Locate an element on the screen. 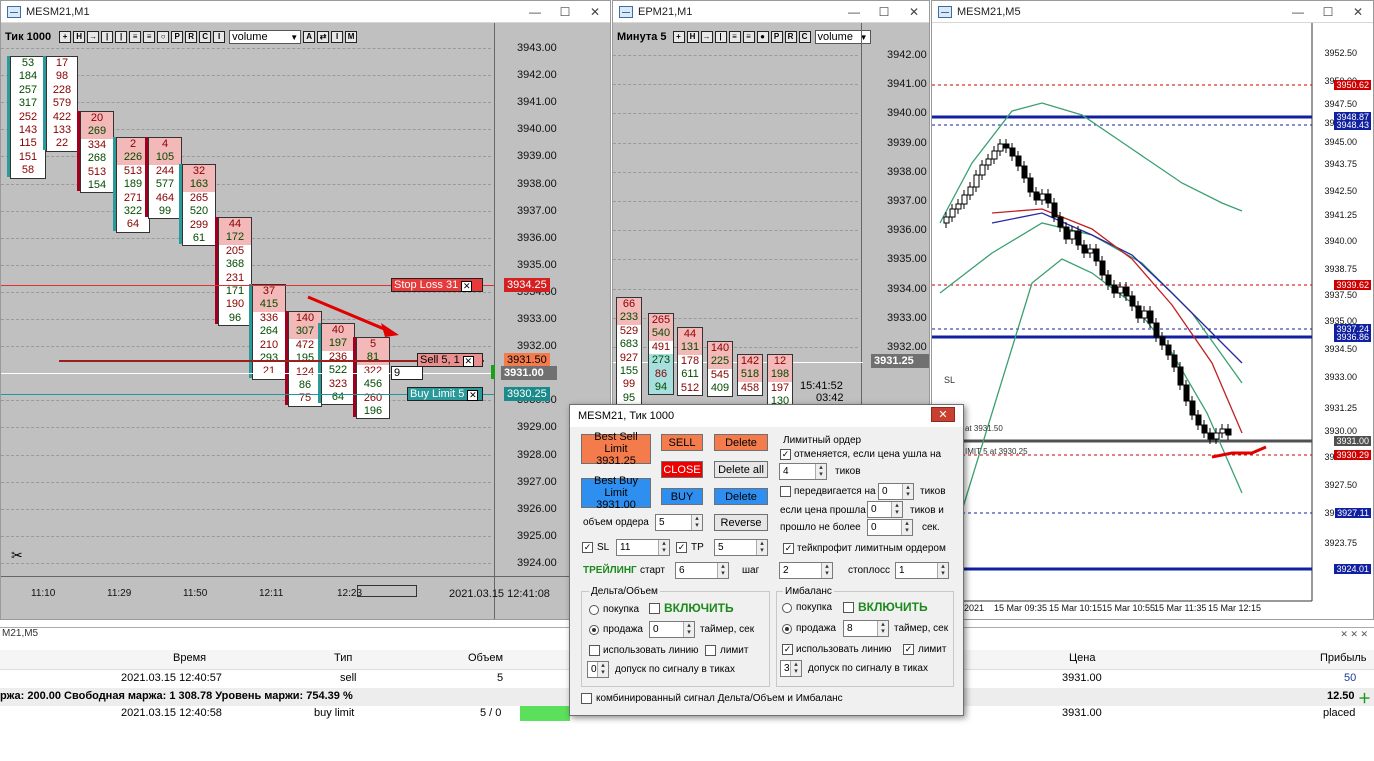  col-volume: Объем is located at coordinates (485, 658).